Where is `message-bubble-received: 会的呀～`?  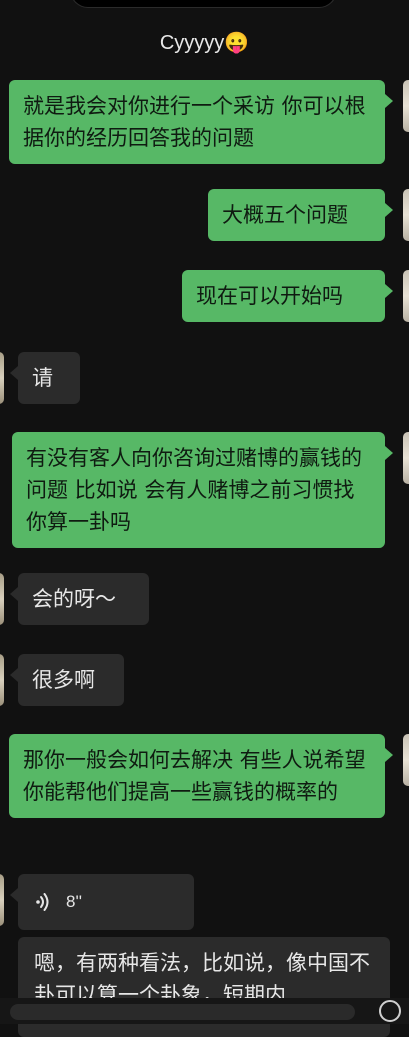 message-bubble-received: 会的呀～ is located at coordinates (79, 599).